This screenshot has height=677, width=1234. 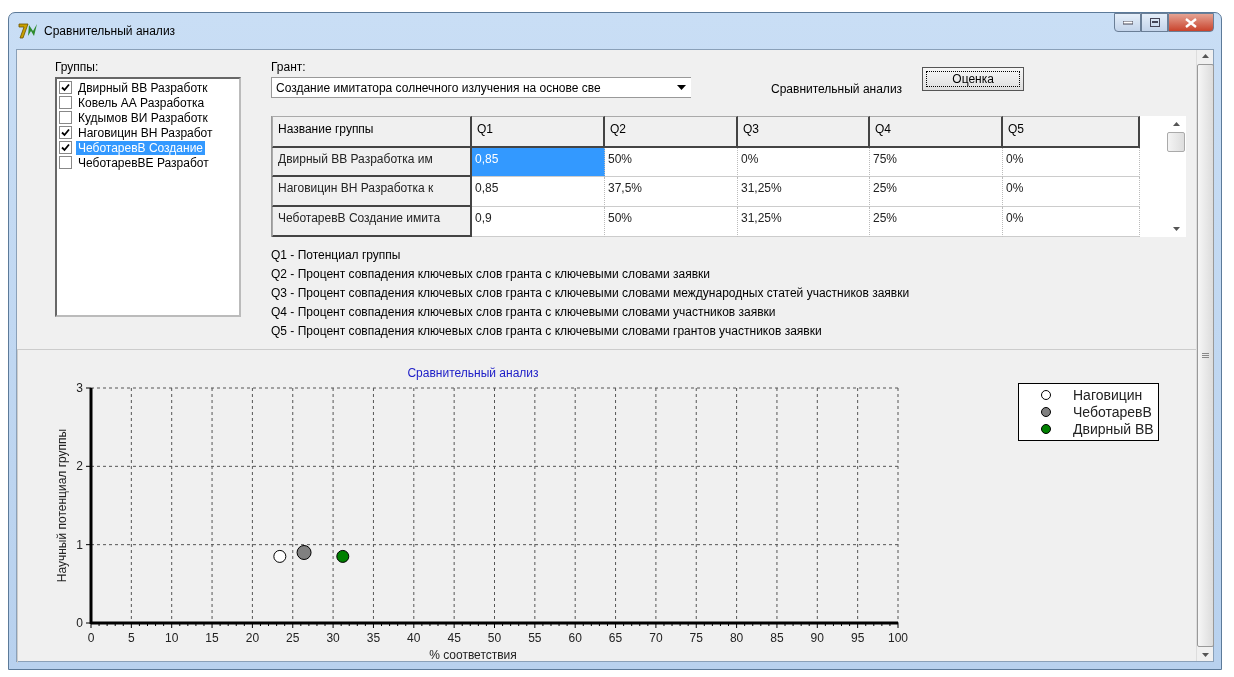 What do you see at coordinates (372, 192) in the screenshot?
I see `table-cell: Наговицин ВН Разработка к` at bounding box center [372, 192].